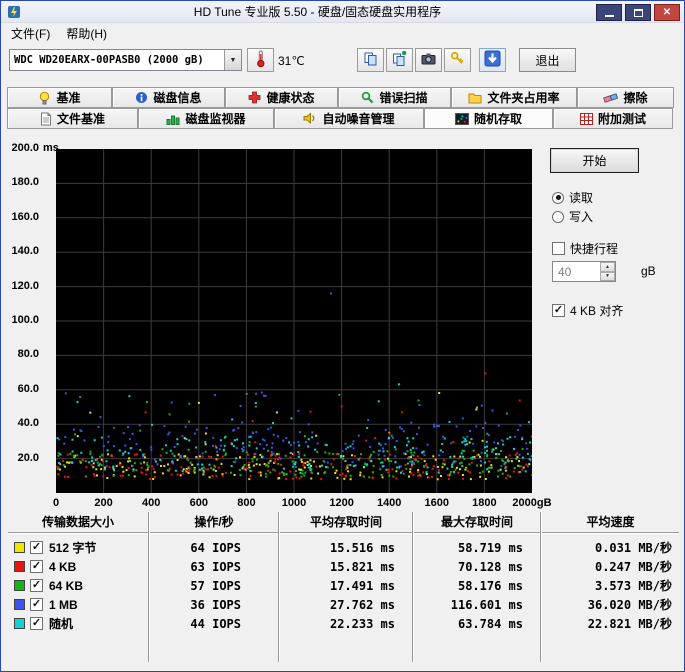  Describe the element at coordinates (290, 98) in the screenshot. I see `tab-label: 健康状态` at that location.